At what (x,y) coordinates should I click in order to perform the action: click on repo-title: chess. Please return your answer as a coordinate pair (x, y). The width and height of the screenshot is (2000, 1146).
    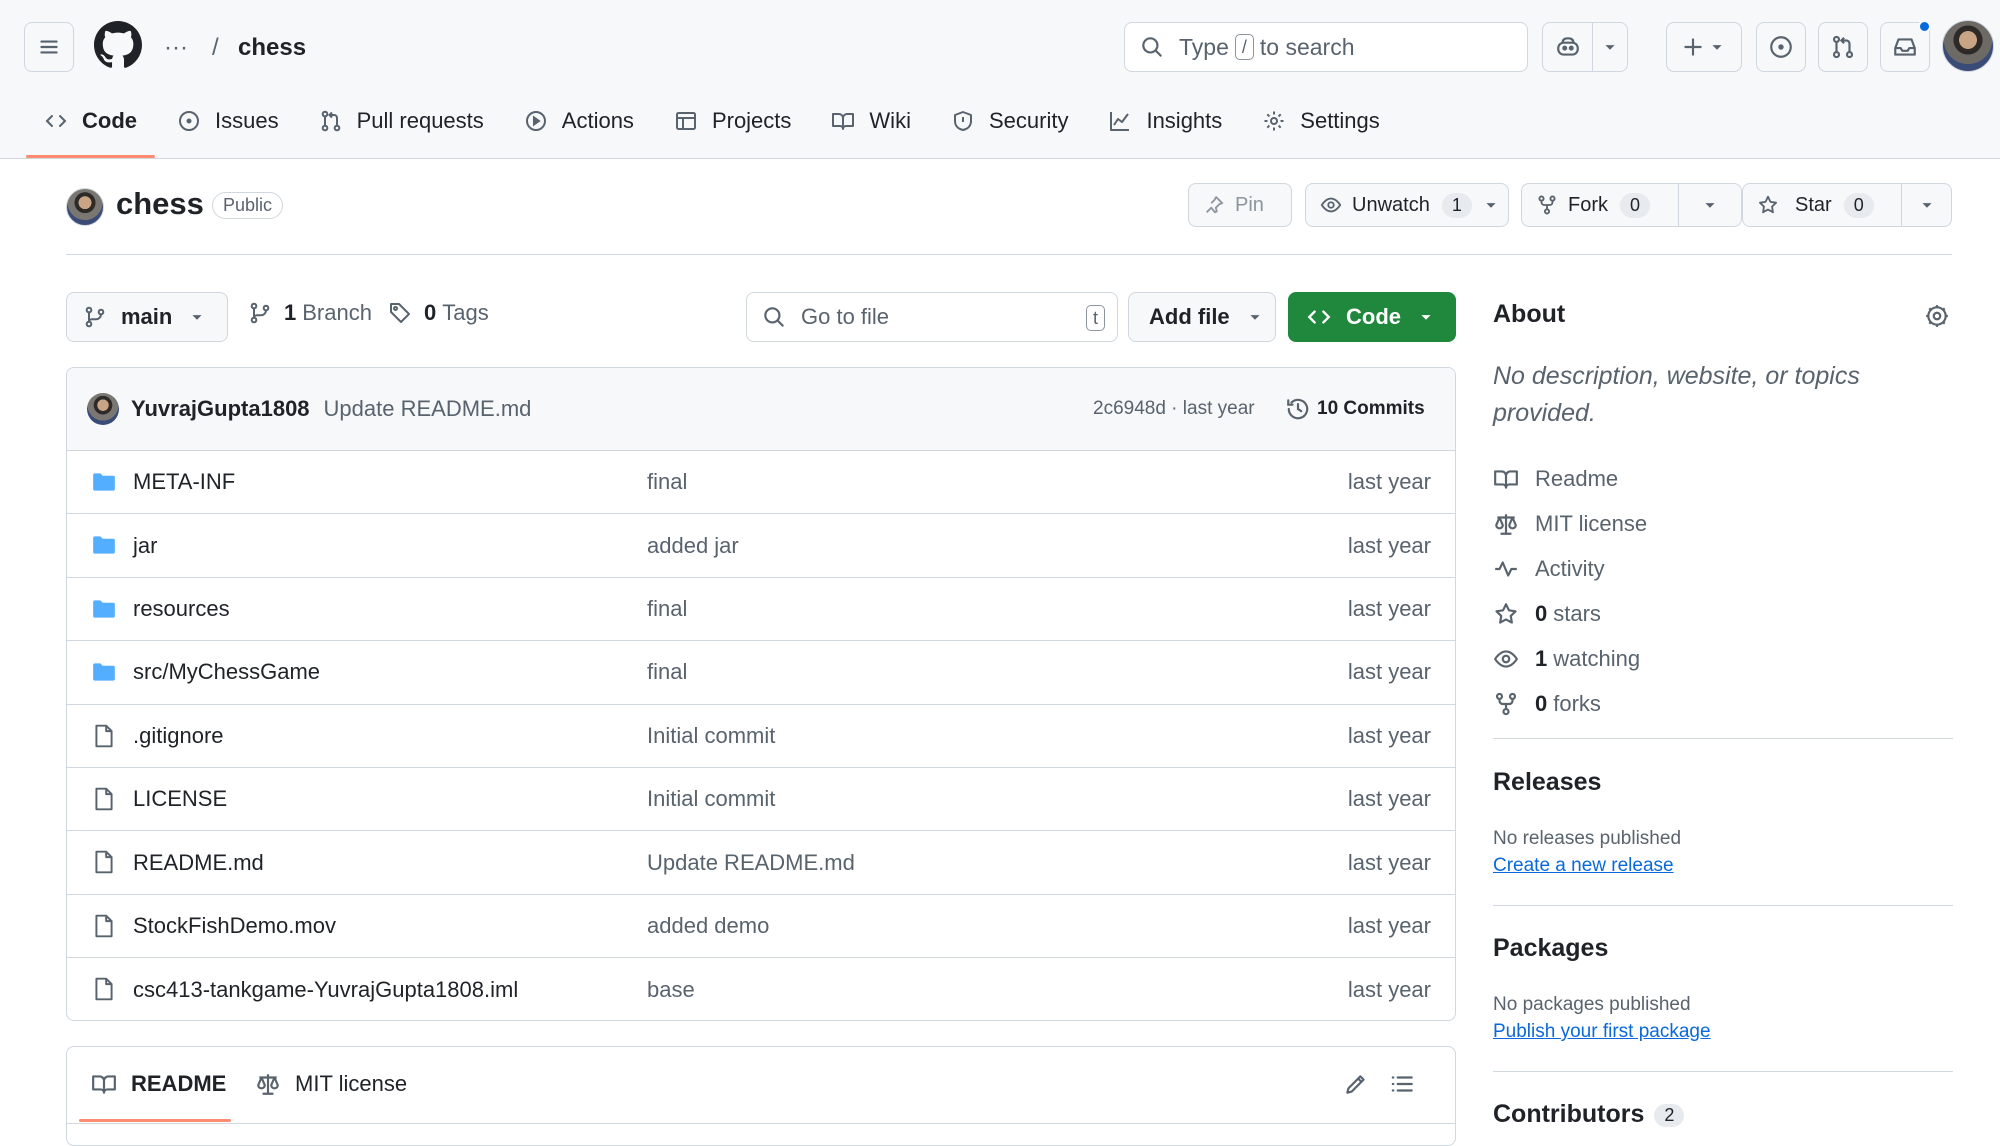
    Looking at the image, I should click on (160, 204).